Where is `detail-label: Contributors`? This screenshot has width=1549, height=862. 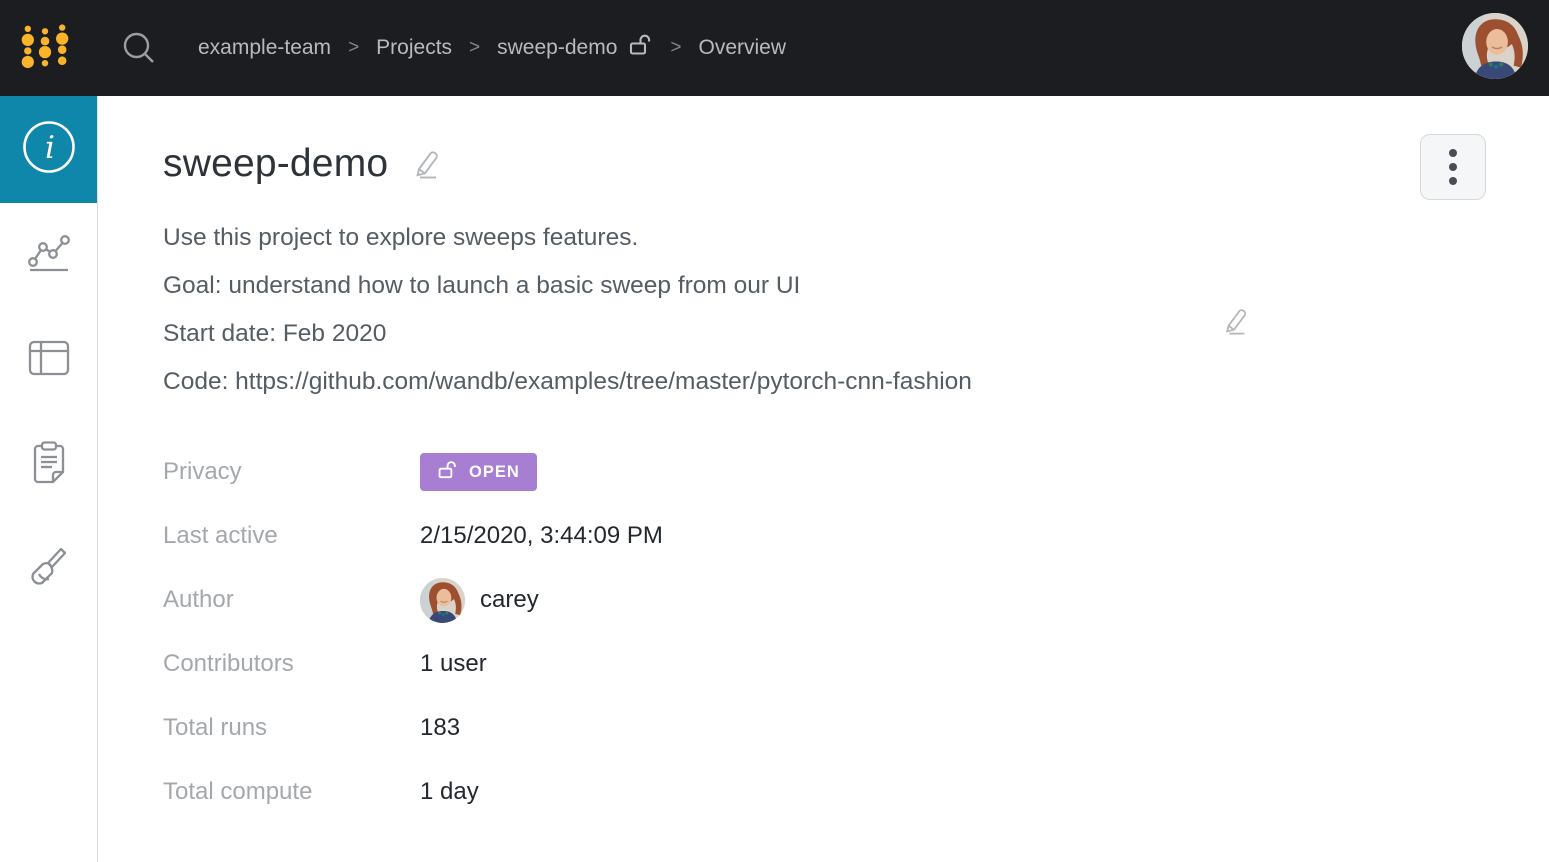 detail-label: Contributors is located at coordinates (228, 663).